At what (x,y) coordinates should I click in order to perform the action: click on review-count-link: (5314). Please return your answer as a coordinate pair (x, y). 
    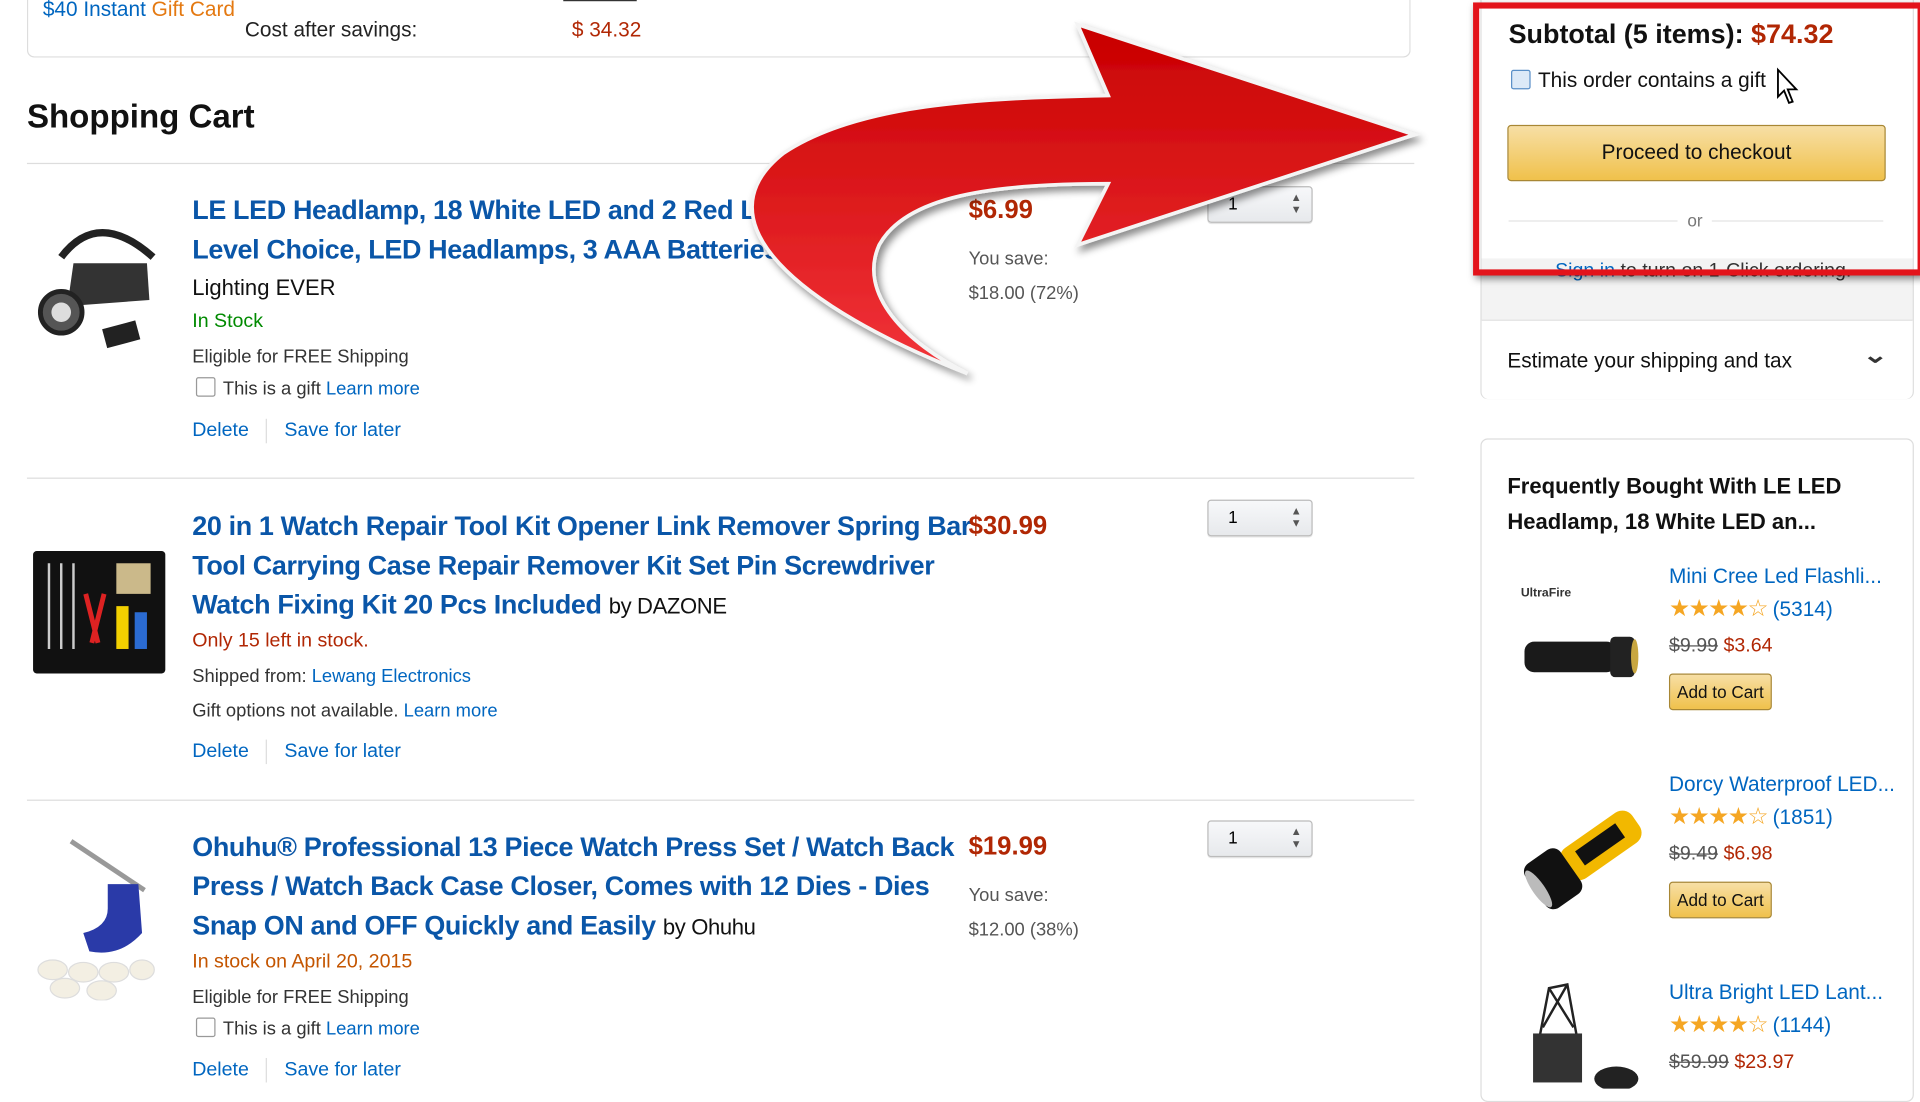
    Looking at the image, I should click on (1803, 609).